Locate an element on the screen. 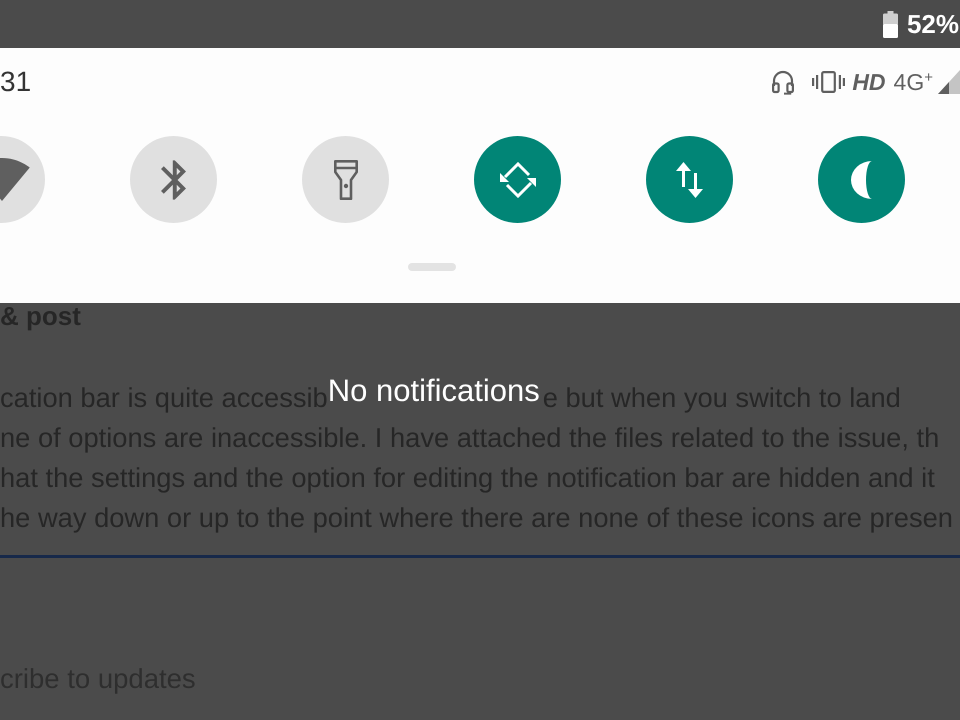  signal-icon is located at coordinates (949, 82).